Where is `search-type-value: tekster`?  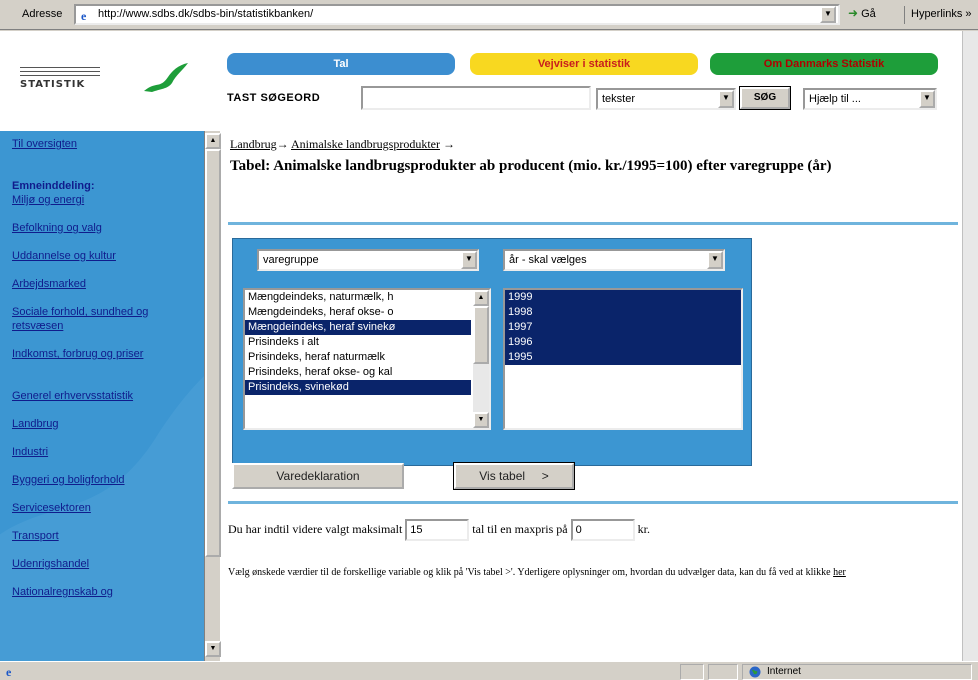 search-type-value: tekster is located at coordinates (619, 99).